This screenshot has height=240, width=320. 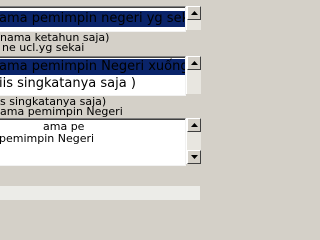 What do you see at coordinates (100, 193) in the screenshot?
I see `bottom-panel` at bounding box center [100, 193].